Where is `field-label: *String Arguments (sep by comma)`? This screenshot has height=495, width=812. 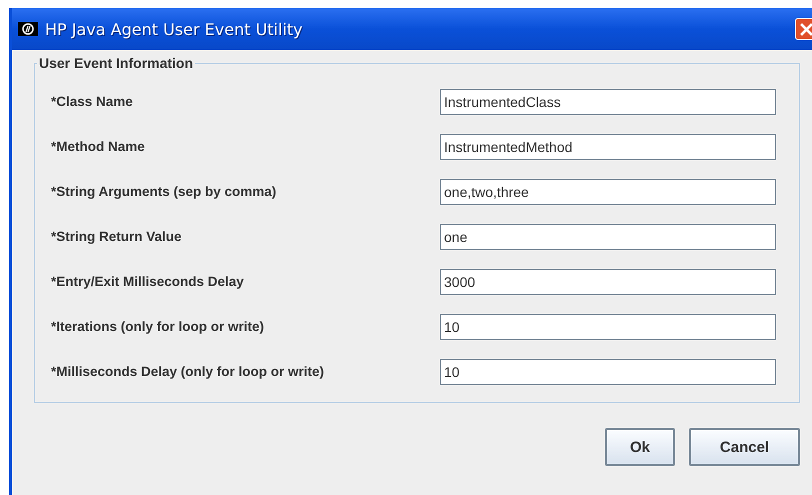 field-label: *String Arguments (sep by comma) is located at coordinates (164, 191).